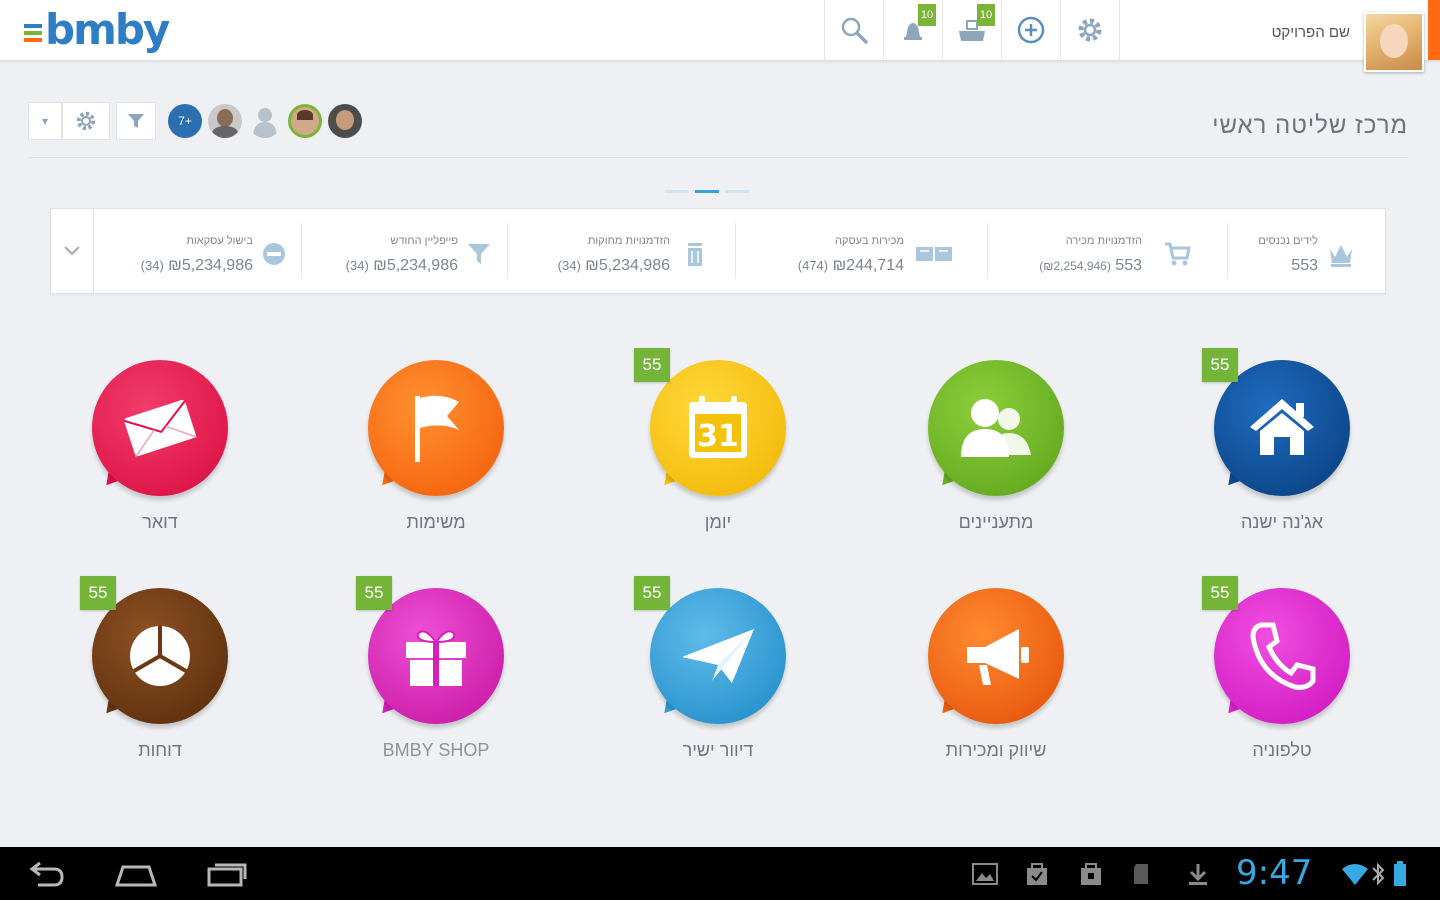 The image size is (1440, 900). I want to click on paper-plane-icon, so click(718, 656).